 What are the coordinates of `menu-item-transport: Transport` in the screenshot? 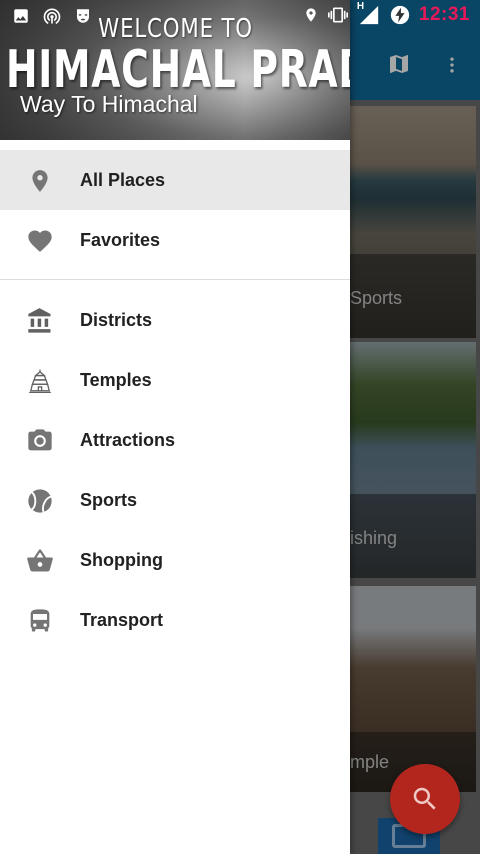 It's located at (175, 620).